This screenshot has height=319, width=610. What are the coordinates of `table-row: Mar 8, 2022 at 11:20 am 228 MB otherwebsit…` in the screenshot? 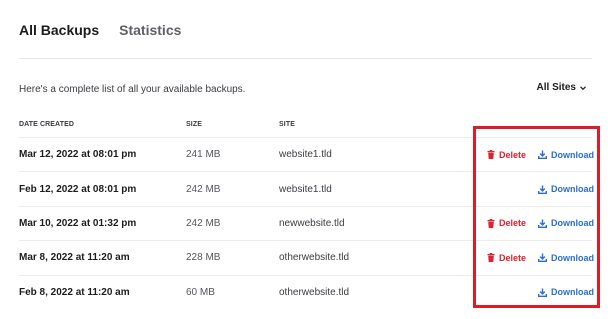 It's located at (306, 257).